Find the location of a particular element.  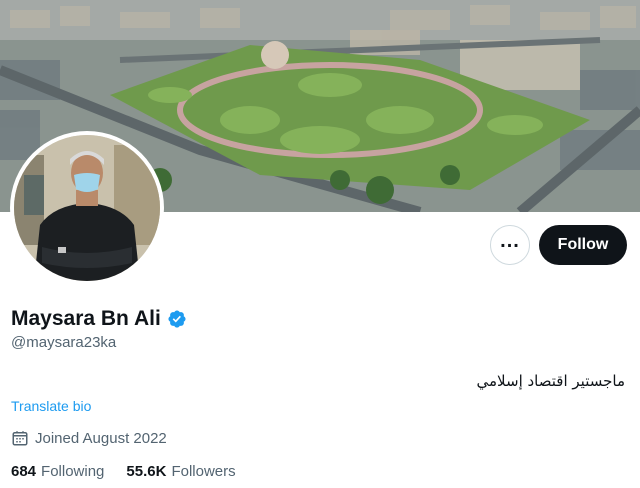

translate-bio-link: Translate bio is located at coordinates (51, 406).